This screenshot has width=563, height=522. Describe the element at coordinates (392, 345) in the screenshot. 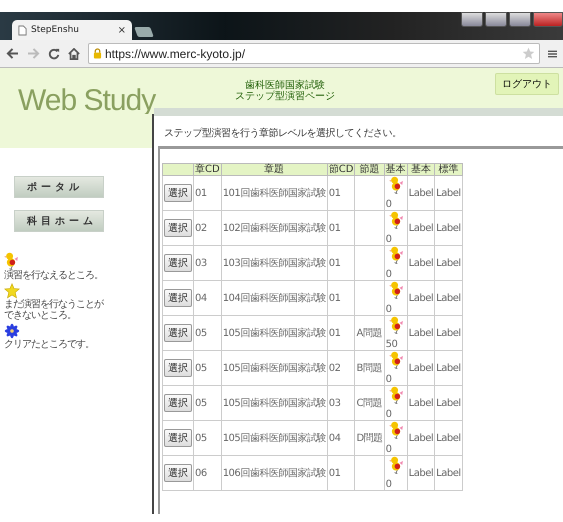

I see `score-value: 50` at that location.